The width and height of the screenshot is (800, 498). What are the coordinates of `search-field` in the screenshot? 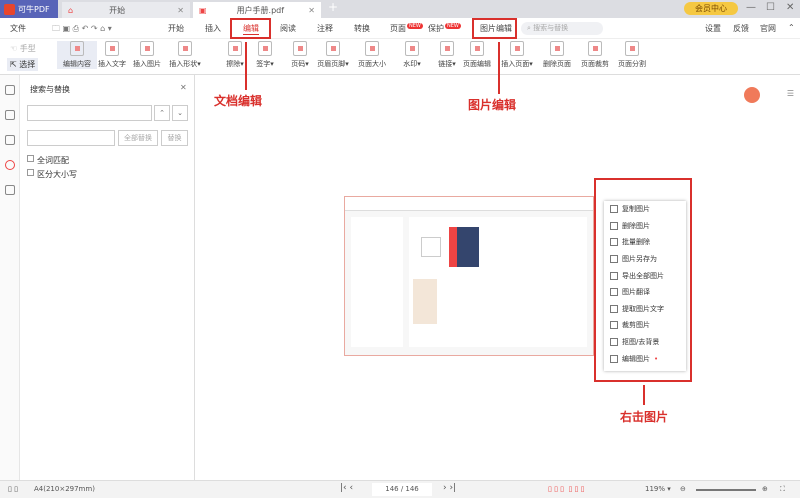 It's located at (89, 113).